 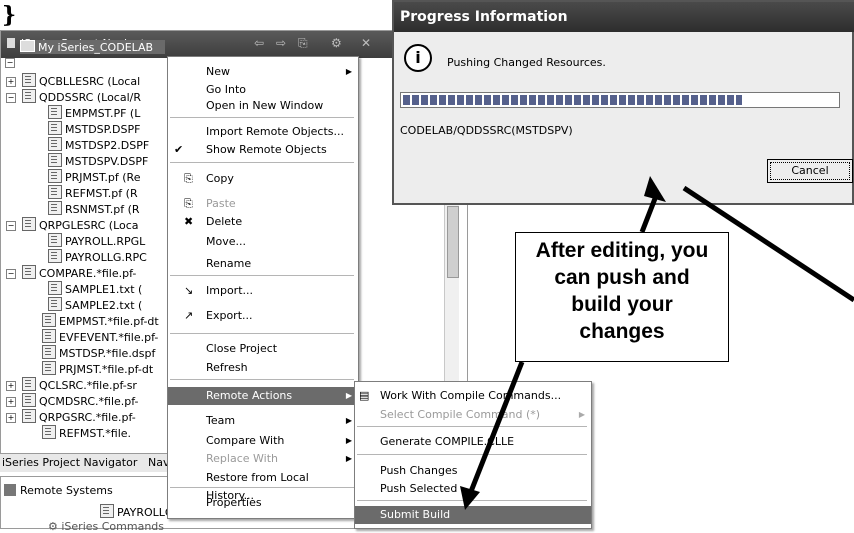 I want to click on forward-icon: ⇨, so click(x=281, y=43).